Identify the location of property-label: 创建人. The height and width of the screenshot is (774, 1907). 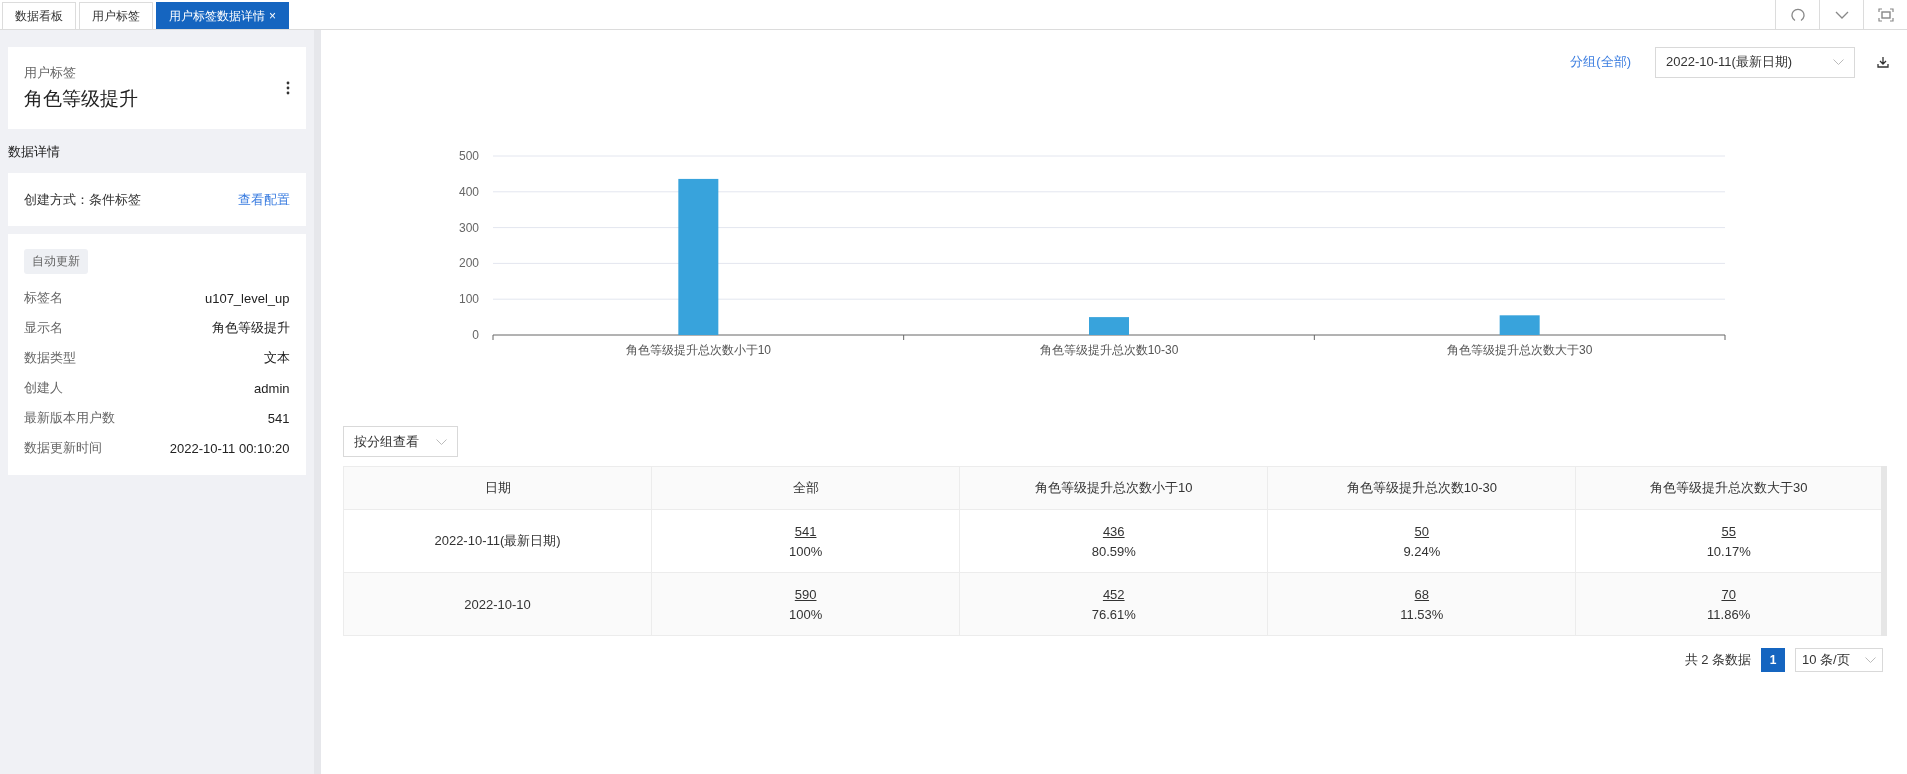
(43, 388).